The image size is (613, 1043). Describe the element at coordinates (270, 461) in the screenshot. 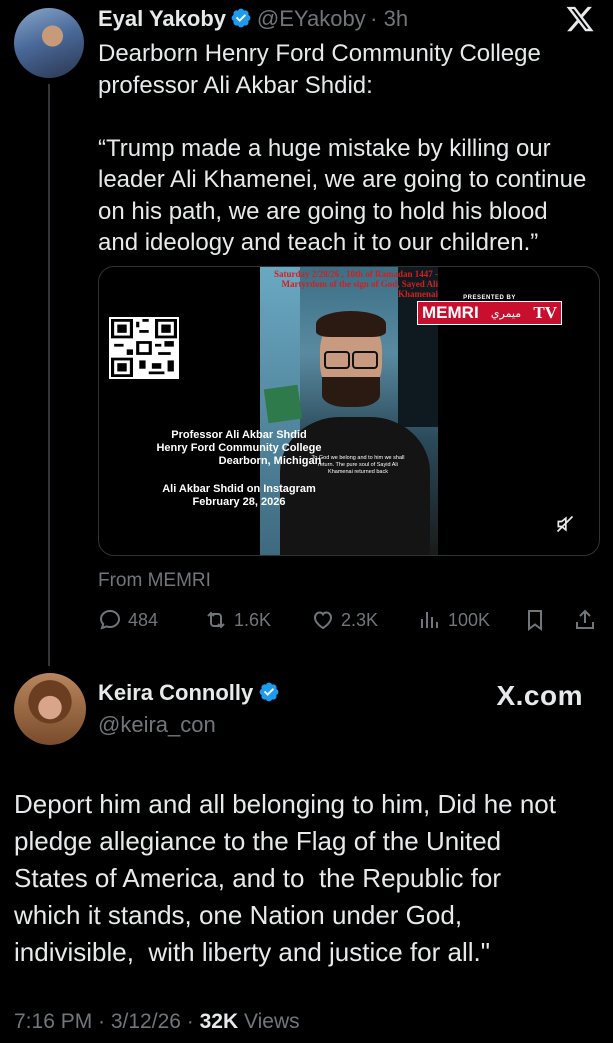

I see `caption-city: Dearborn, Michigan` at that location.